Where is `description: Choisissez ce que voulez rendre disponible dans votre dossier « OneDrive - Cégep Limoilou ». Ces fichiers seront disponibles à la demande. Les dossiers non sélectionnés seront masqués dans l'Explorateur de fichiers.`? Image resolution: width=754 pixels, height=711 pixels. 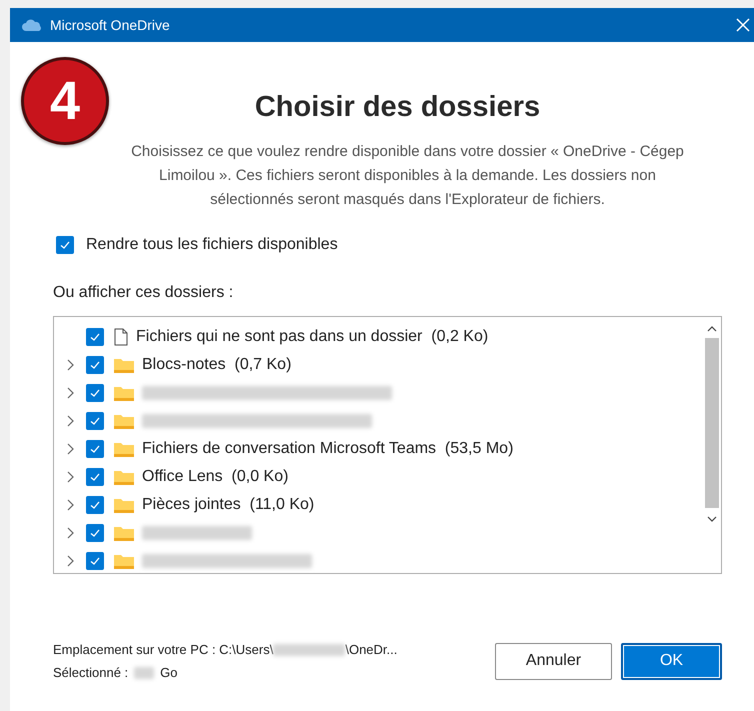
description: Choisissez ce que voulez rendre disponible dans votre dossier « OneDrive - Cégep Limoilou ». Ces fichiers seront disponibles à la demande. Les dossiers non sélectionnés seront masqués dans l'Explorateur de fichiers. is located at coordinates (407, 176).